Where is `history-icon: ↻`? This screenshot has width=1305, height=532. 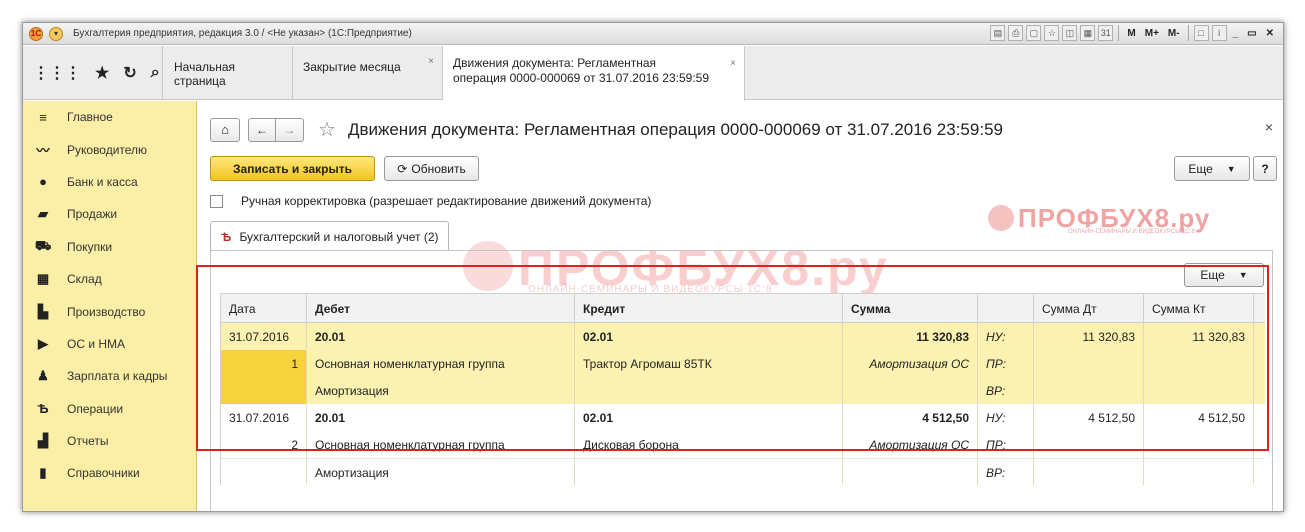 history-icon: ↻ is located at coordinates (129, 73).